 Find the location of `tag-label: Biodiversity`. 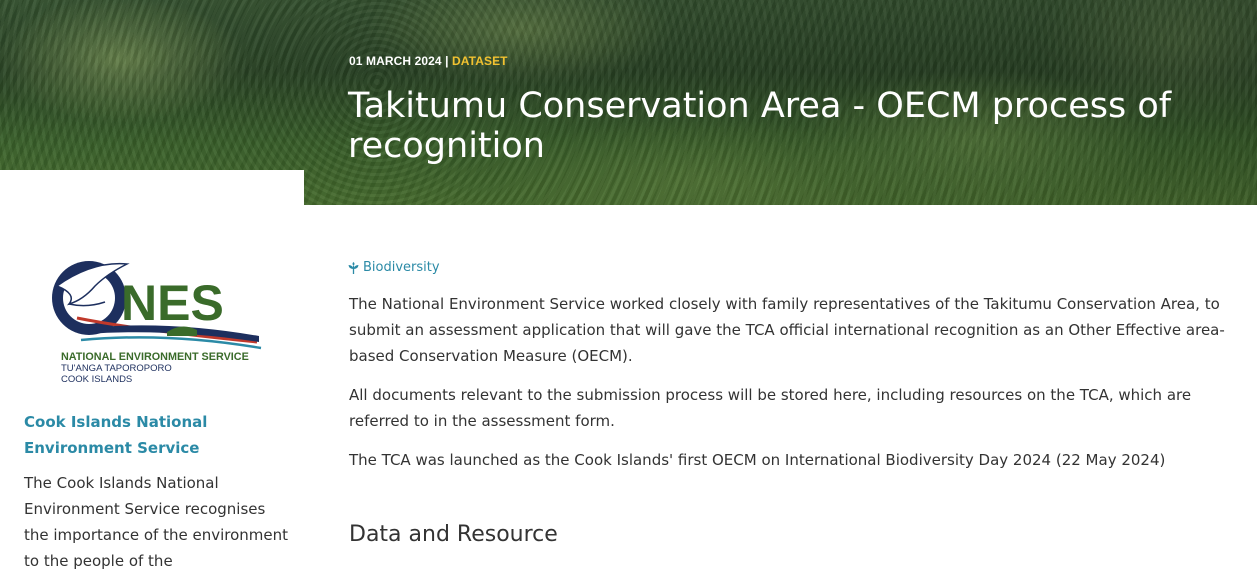

tag-label: Biodiversity is located at coordinates (401, 267).